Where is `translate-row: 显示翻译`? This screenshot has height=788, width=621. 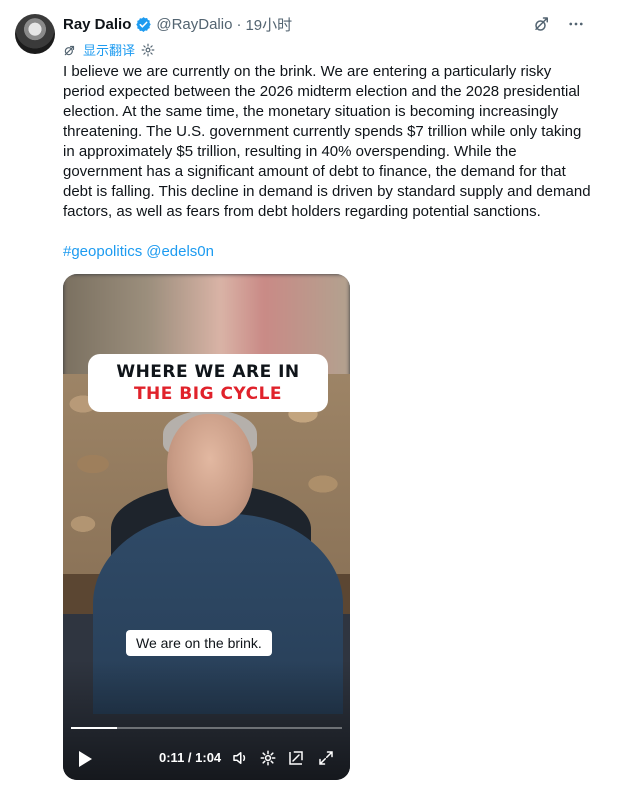
translate-row: 显示翻译 is located at coordinates (109, 49).